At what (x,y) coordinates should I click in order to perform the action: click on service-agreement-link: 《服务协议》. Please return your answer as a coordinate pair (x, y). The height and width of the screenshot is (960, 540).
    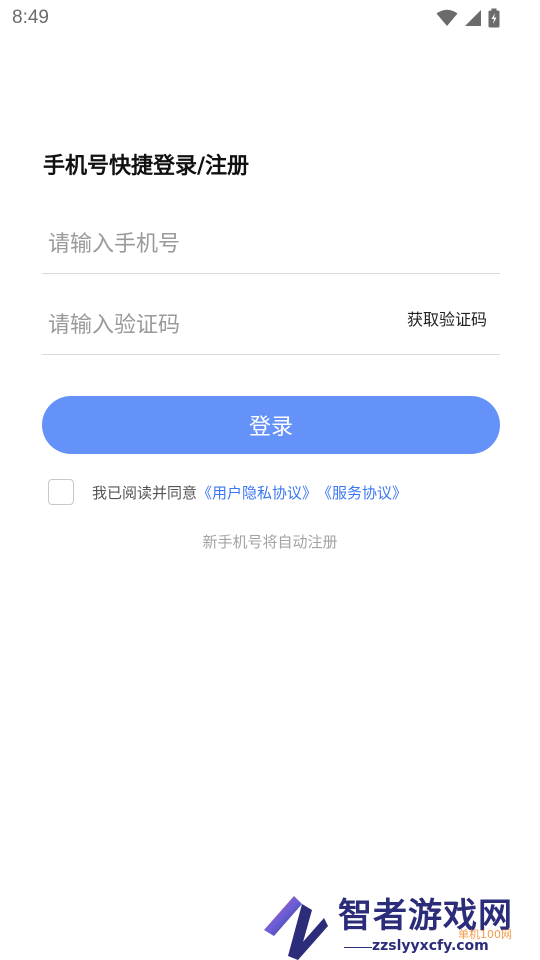
    Looking at the image, I should click on (362, 492).